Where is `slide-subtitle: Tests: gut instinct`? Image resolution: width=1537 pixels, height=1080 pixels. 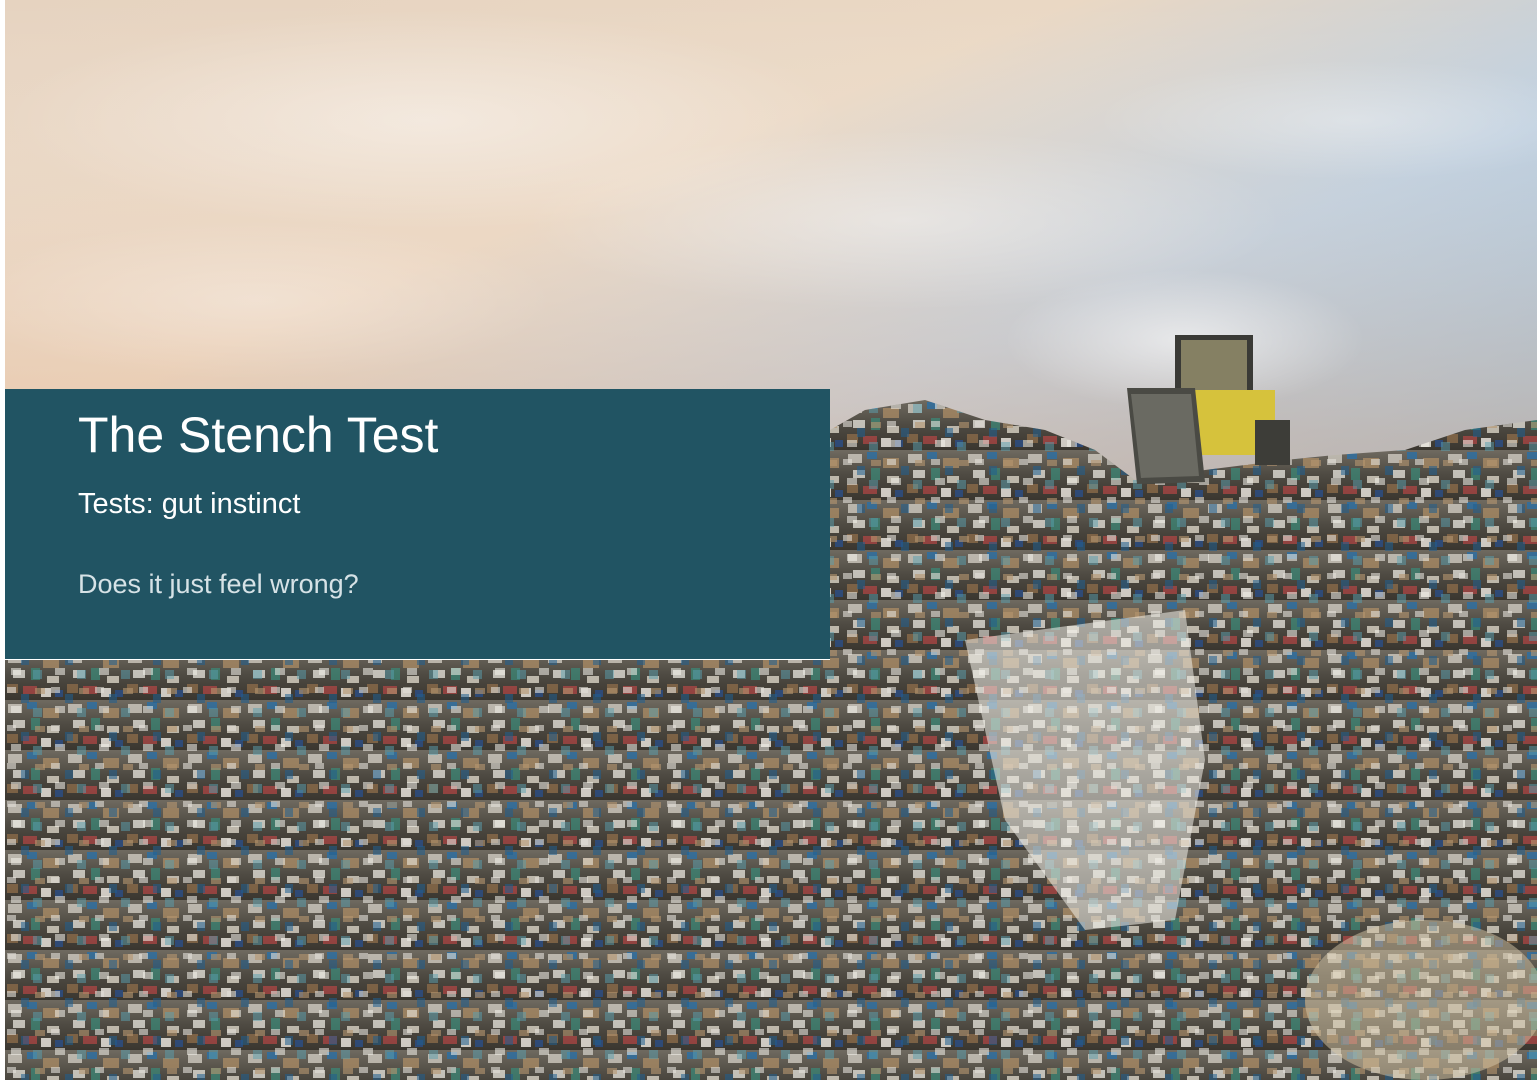 slide-subtitle: Tests: gut instinct is located at coordinates (189, 504).